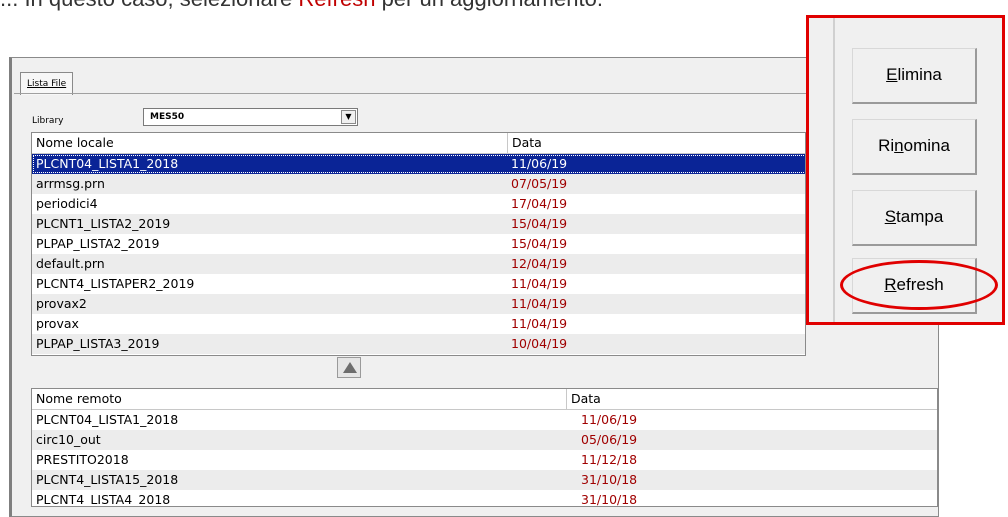  What do you see at coordinates (67, 203) in the screenshot?
I see `file-name: periodici4` at bounding box center [67, 203].